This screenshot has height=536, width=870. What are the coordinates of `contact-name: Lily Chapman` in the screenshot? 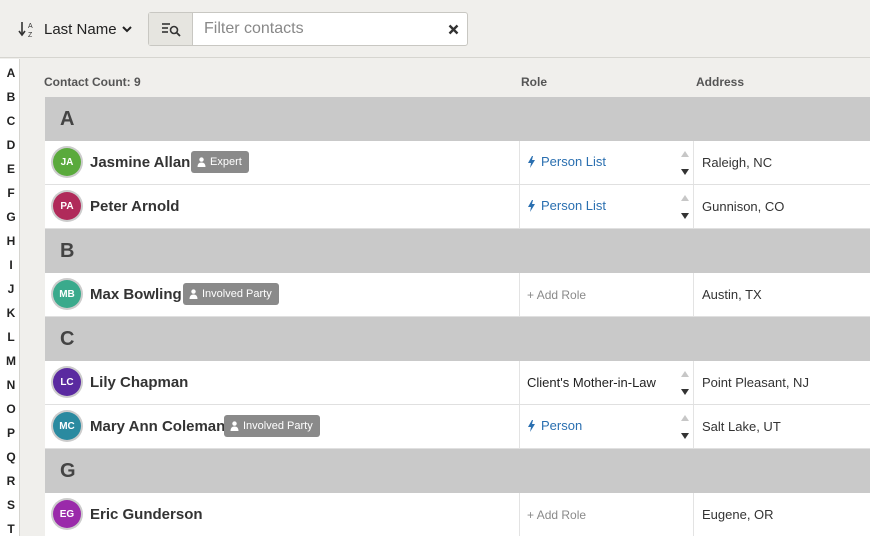 It's located at (139, 382).